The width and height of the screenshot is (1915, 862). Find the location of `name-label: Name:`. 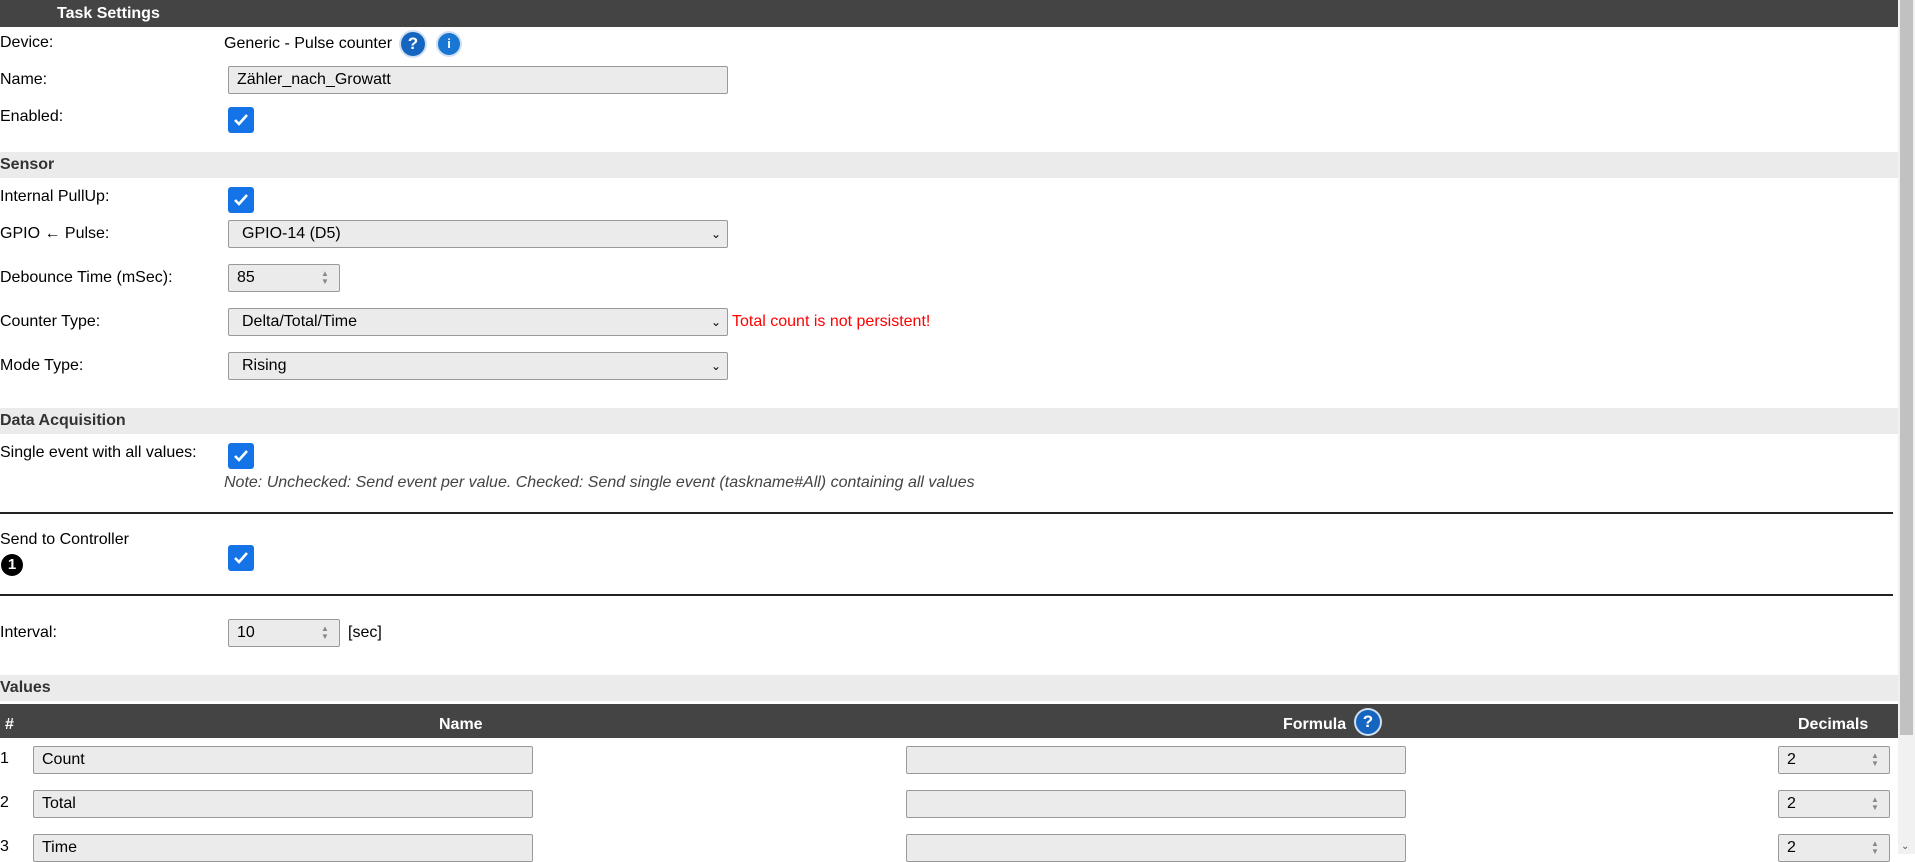

name-label: Name: is located at coordinates (24, 79).